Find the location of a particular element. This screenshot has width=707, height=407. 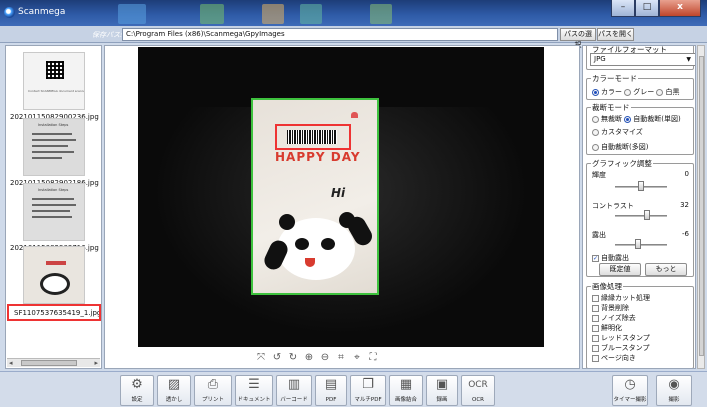

pdf-button: ▤ PDF is located at coordinates (331, 390).